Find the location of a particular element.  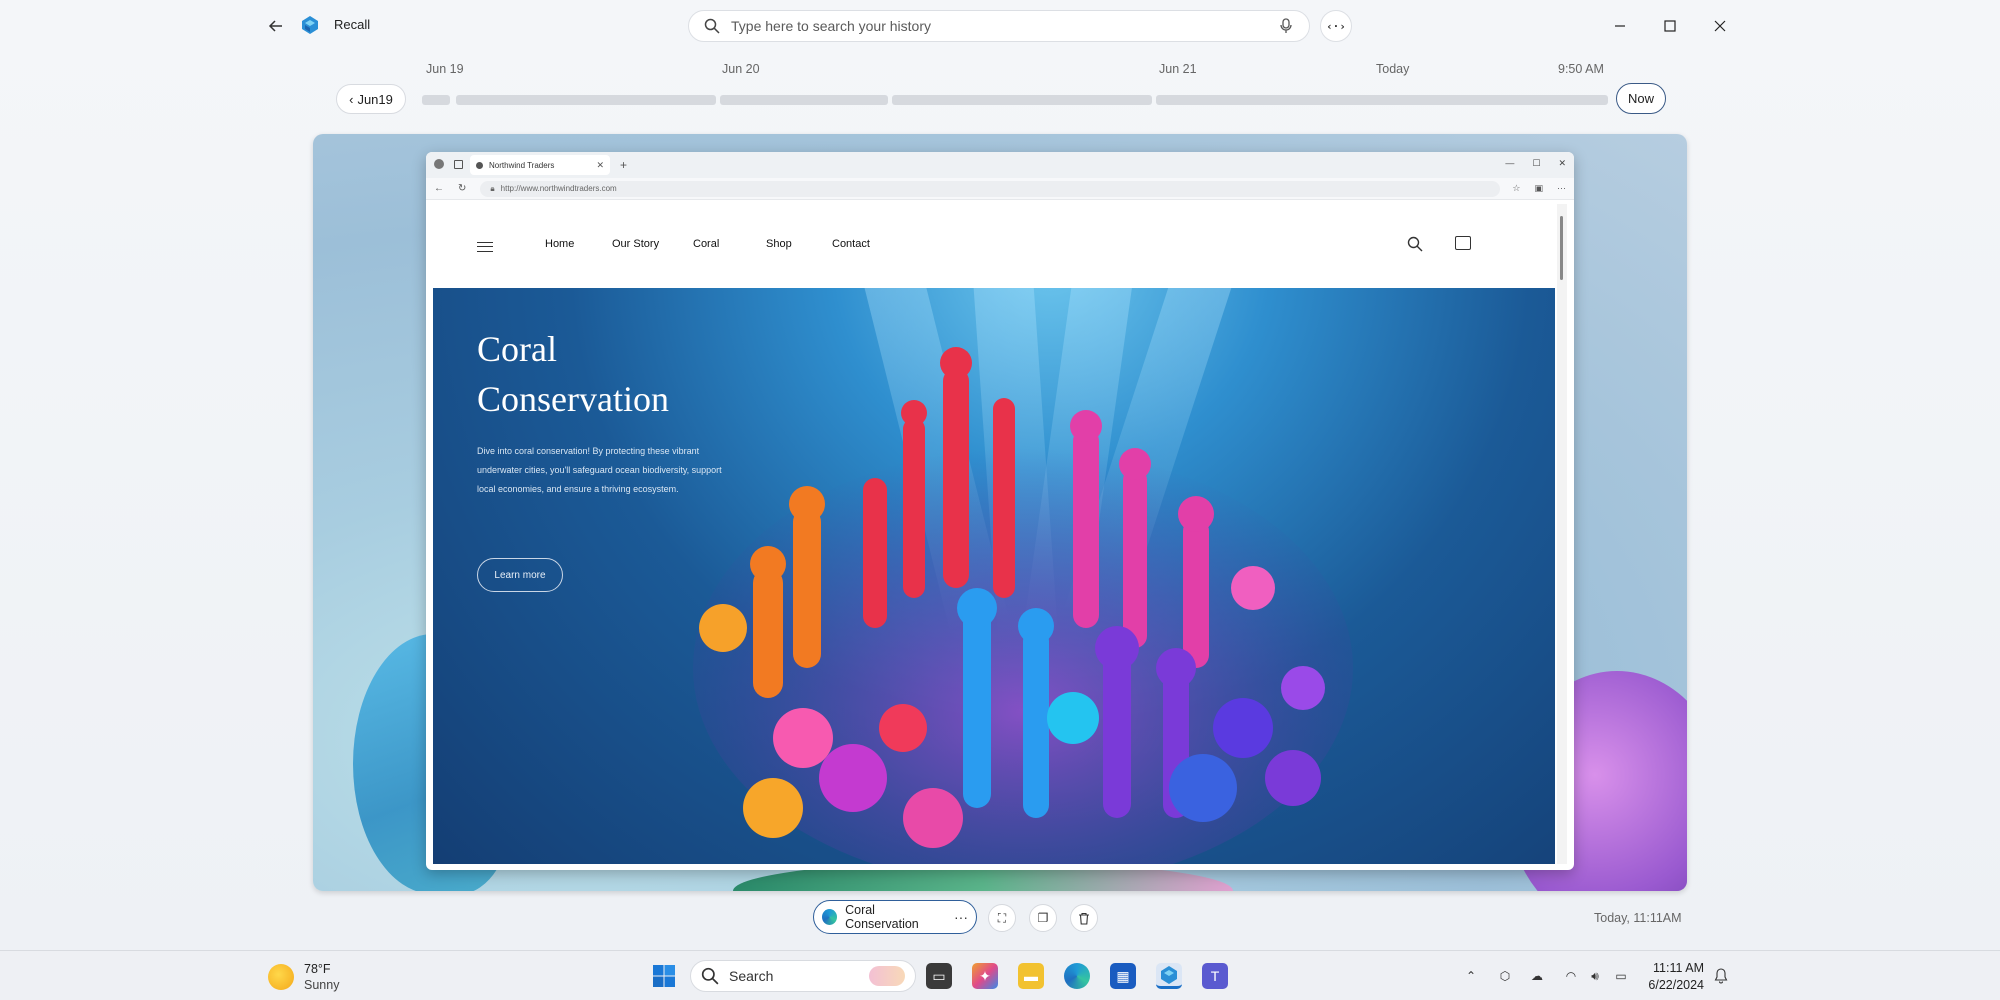

minimize-button is located at coordinates (1620, 26).